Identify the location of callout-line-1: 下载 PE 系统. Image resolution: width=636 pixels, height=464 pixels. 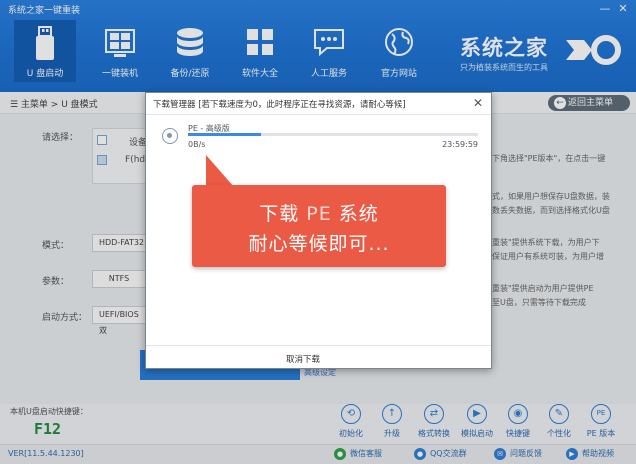
(319, 212).